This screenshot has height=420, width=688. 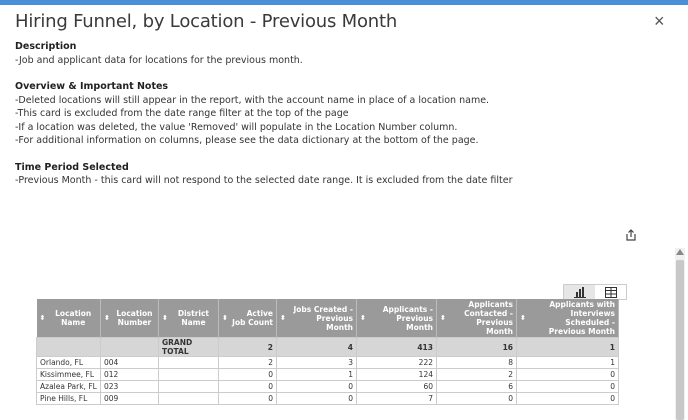 What do you see at coordinates (46, 46) in the screenshot?
I see `description-heading: Description` at bounding box center [46, 46].